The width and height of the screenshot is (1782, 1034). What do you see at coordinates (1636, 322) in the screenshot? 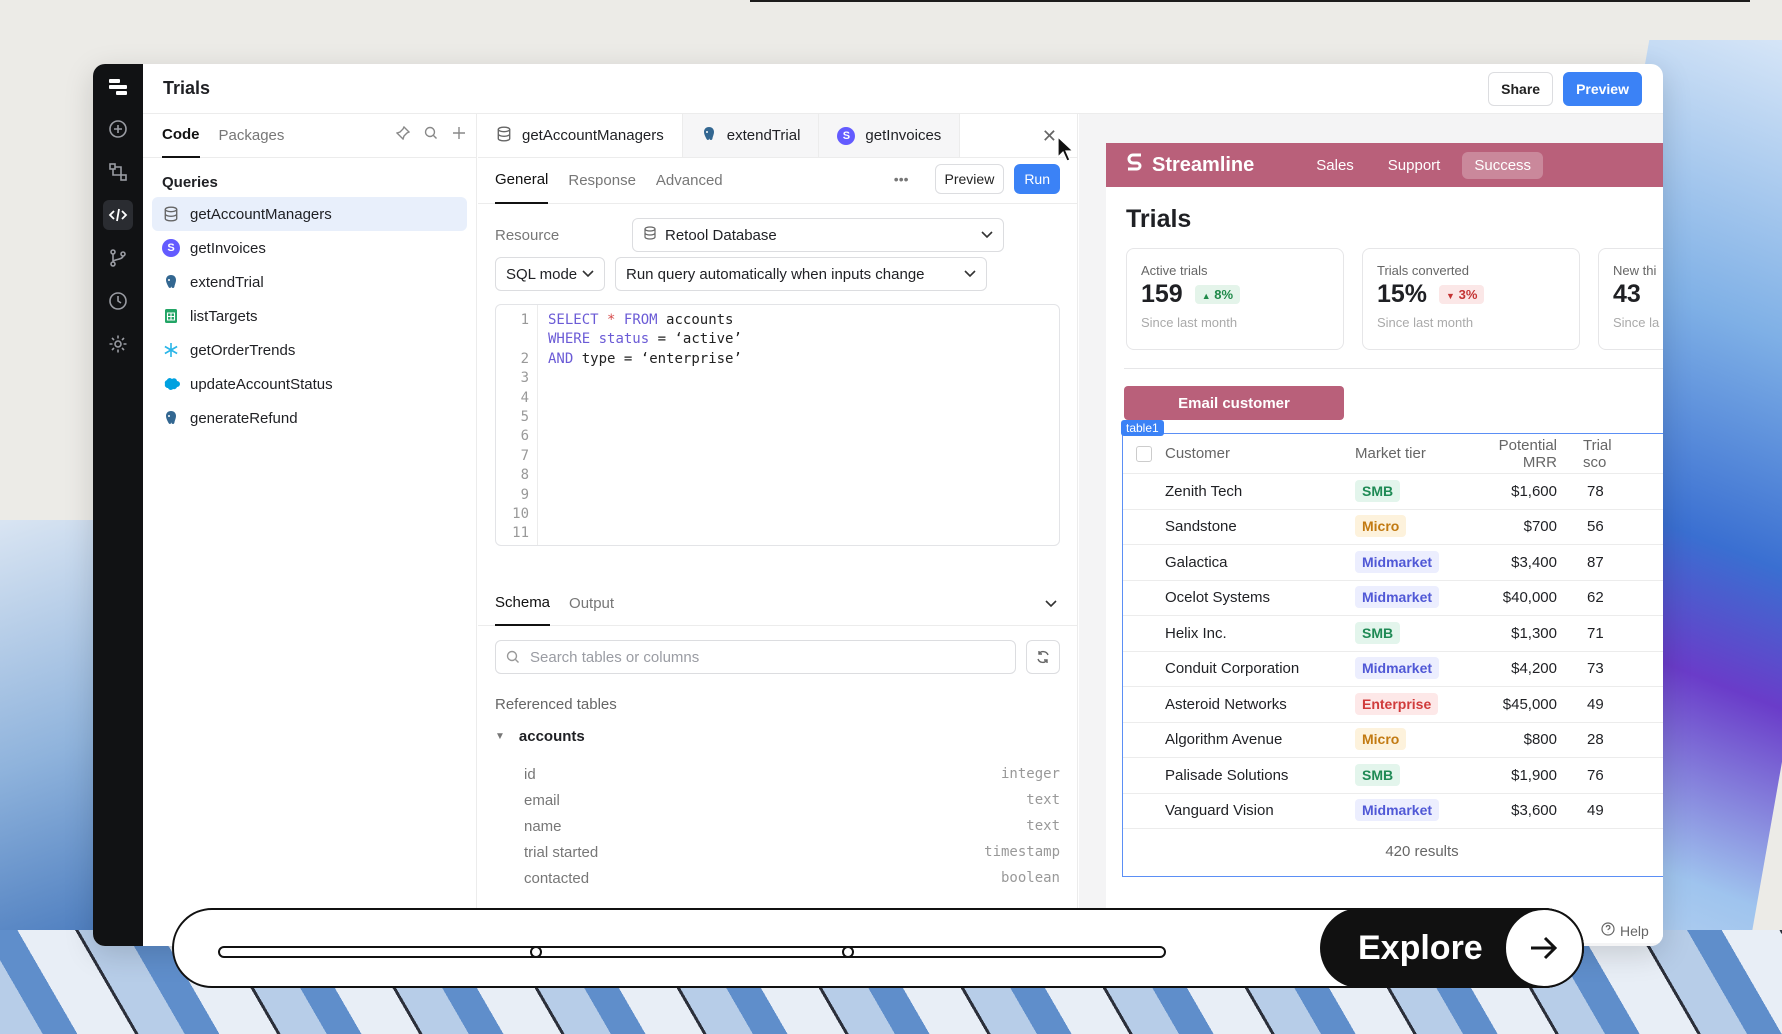
I see `kpi-subtext: Since la` at bounding box center [1636, 322].